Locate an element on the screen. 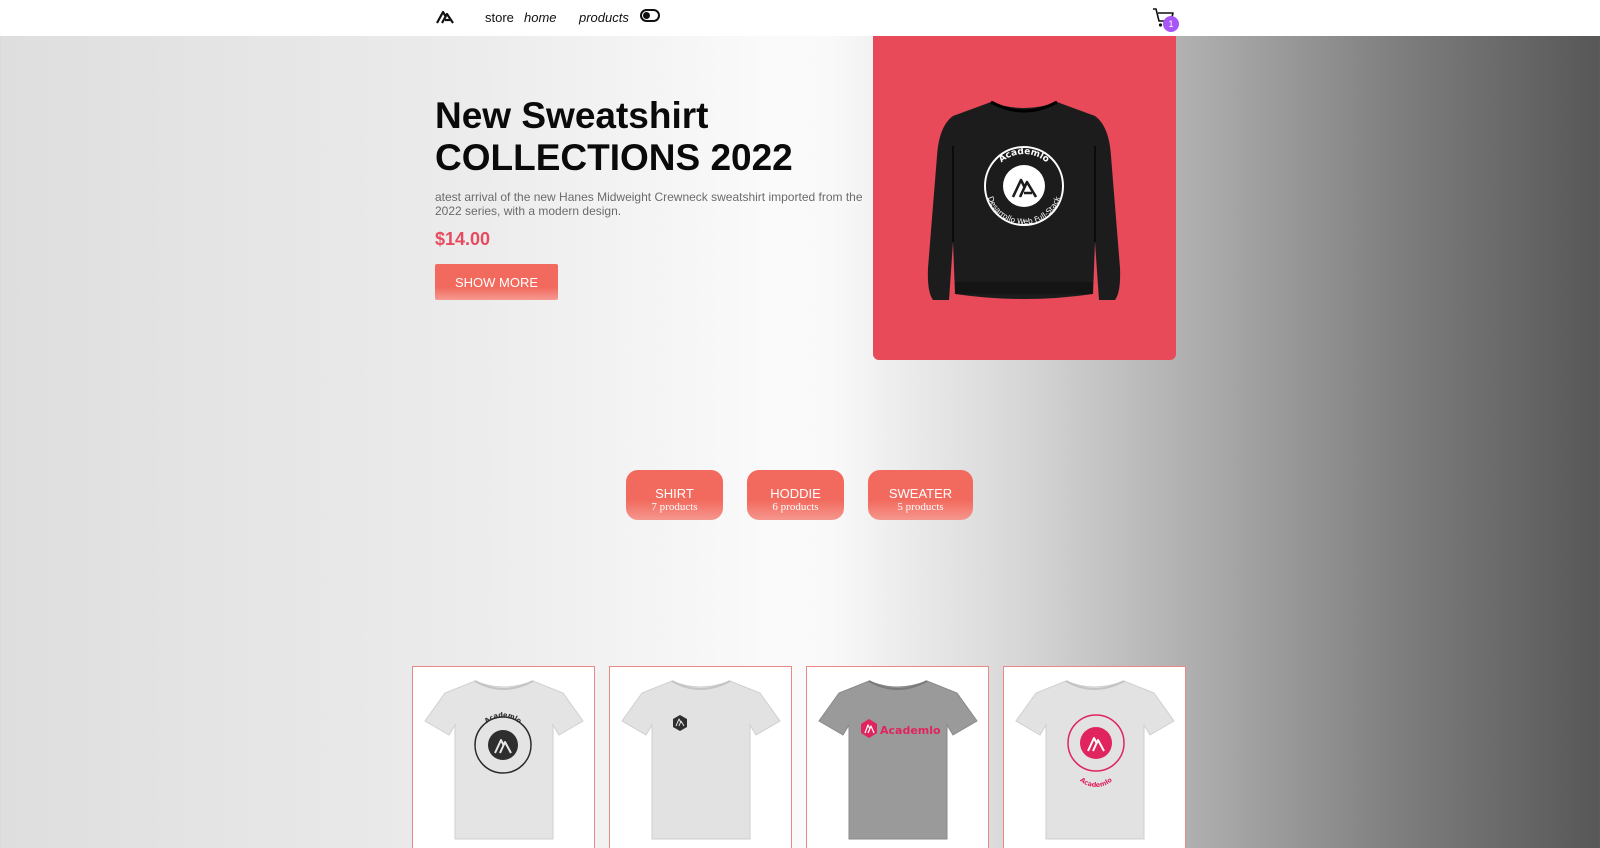  hero-price: $14.00 is located at coordinates (463, 239).